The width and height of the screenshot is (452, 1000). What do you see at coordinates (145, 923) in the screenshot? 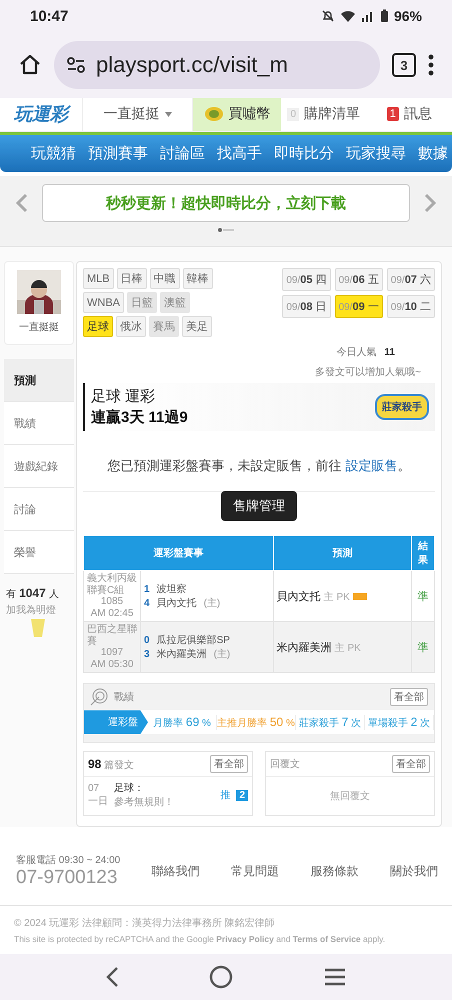
I see `copyright-text: © 2024 玩運彩 法律顧問：漢英得力法律事務所 陳銘宏律師` at bounding box center [145, 923].